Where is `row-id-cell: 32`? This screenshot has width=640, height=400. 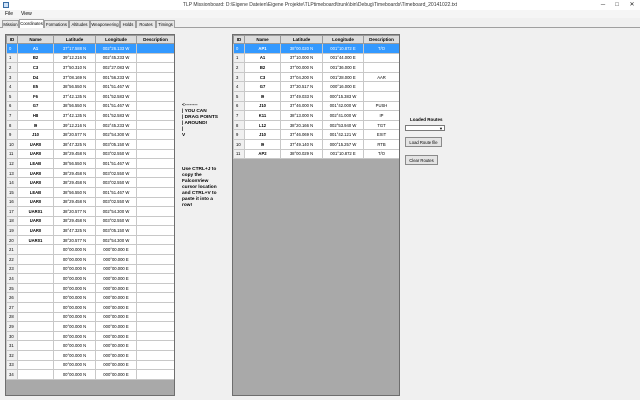 row-id-cell: 32 is located at coordinates (12, 355).